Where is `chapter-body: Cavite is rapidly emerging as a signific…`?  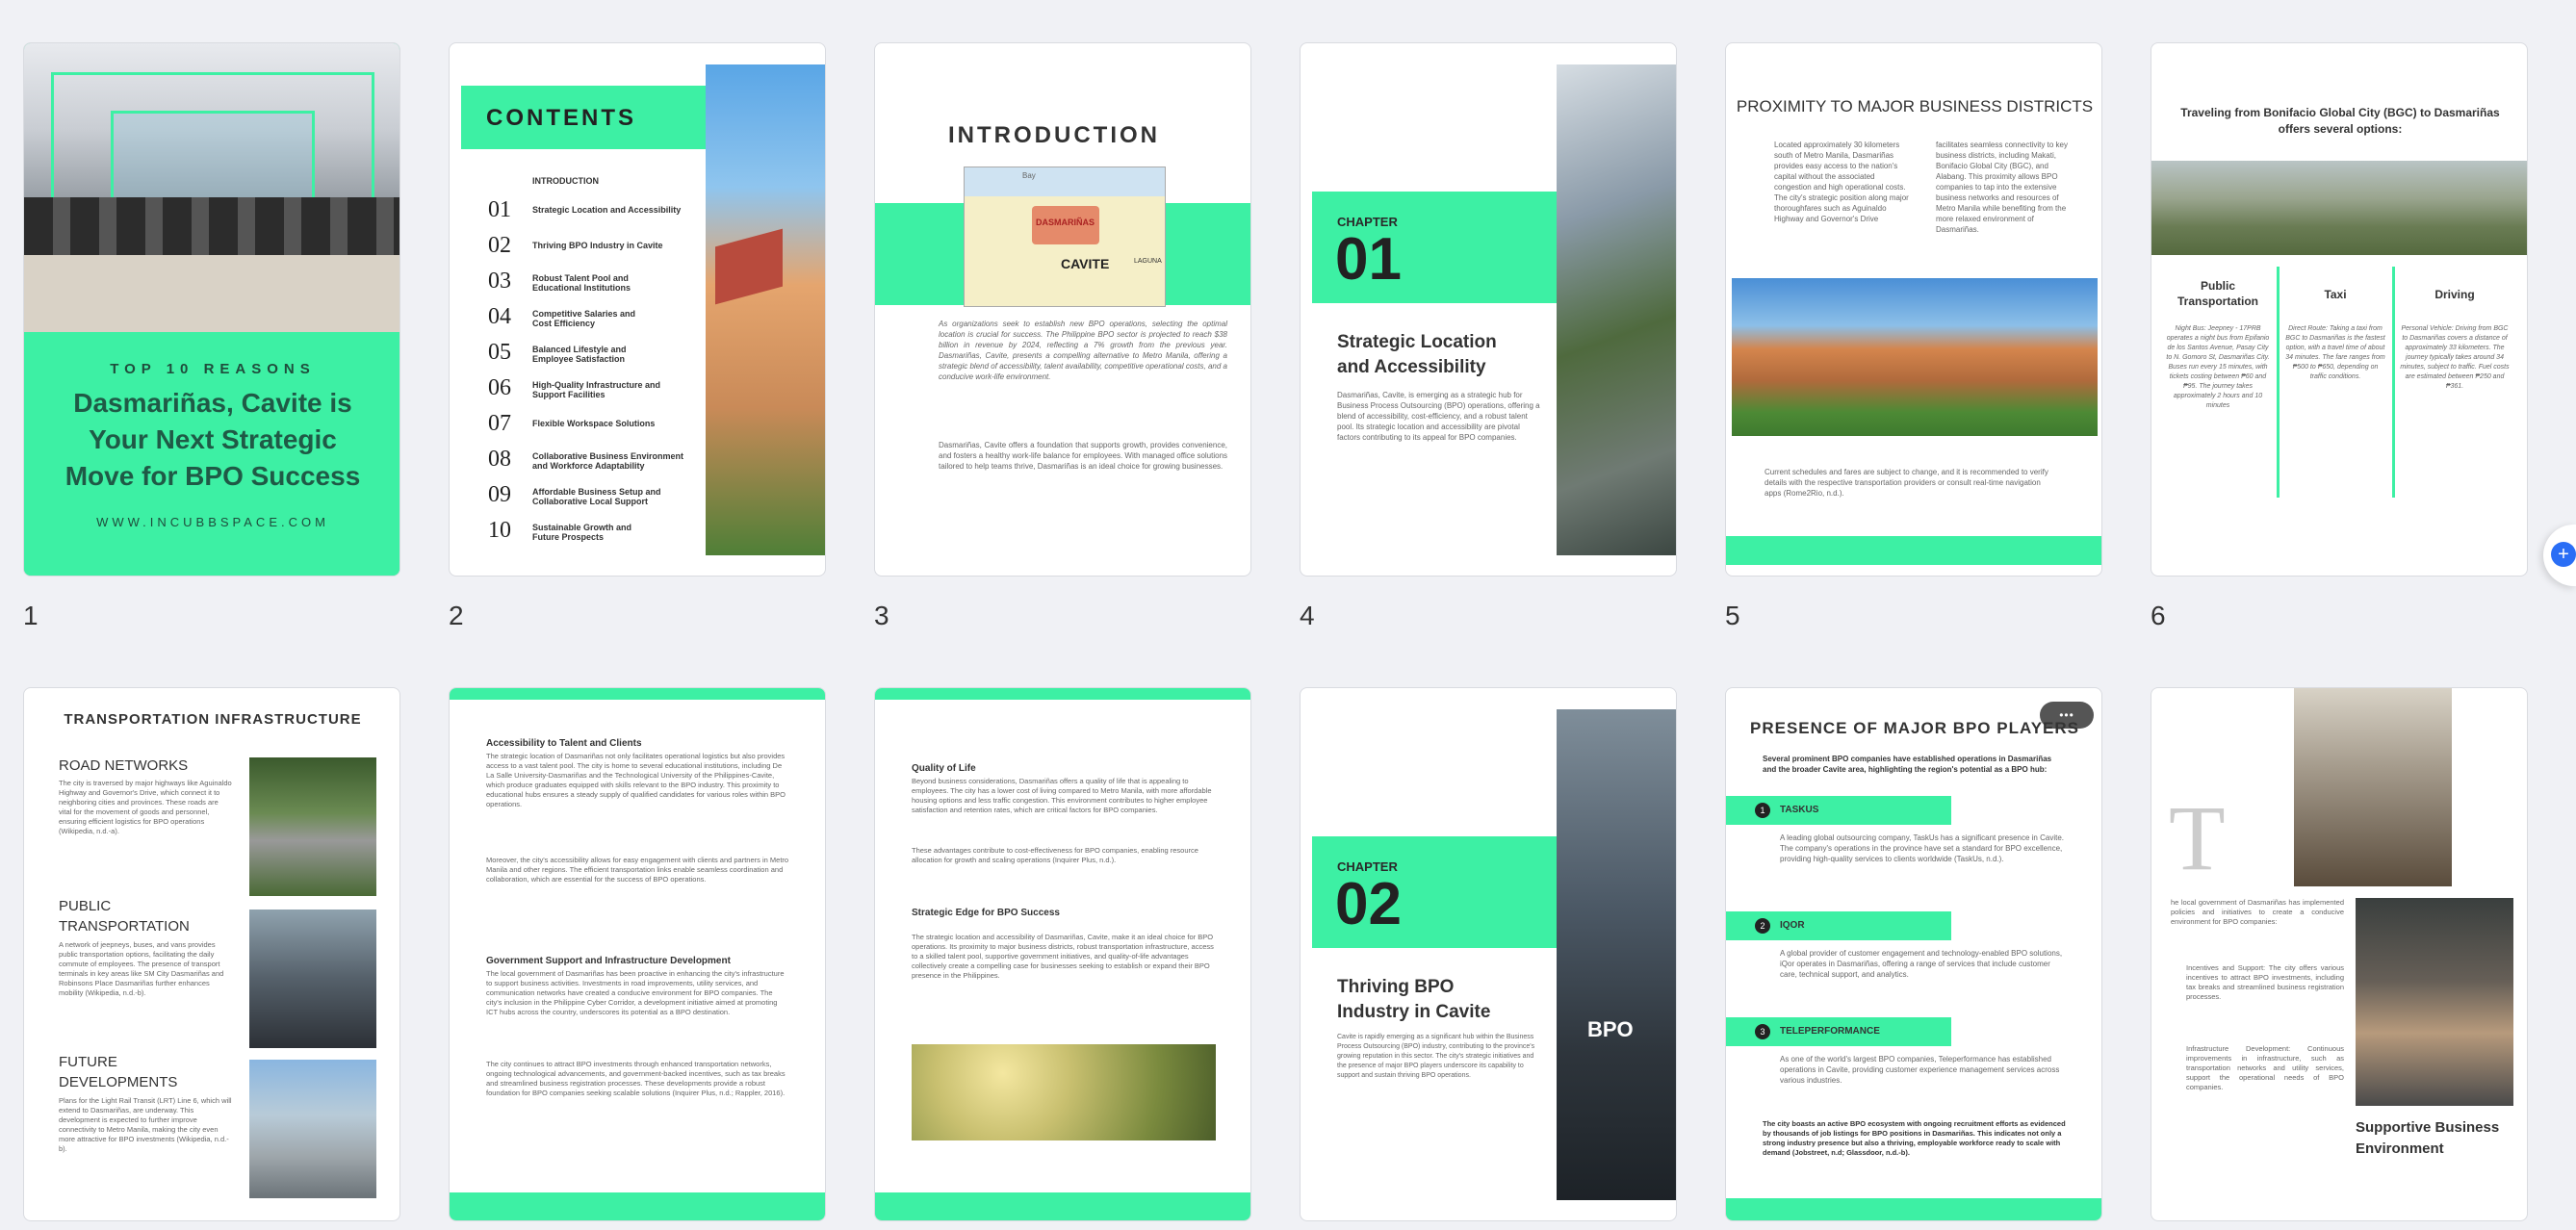 chapter-body: Cavite is rapidly emerging as a signific… is located at coordinates (1436, 1056).